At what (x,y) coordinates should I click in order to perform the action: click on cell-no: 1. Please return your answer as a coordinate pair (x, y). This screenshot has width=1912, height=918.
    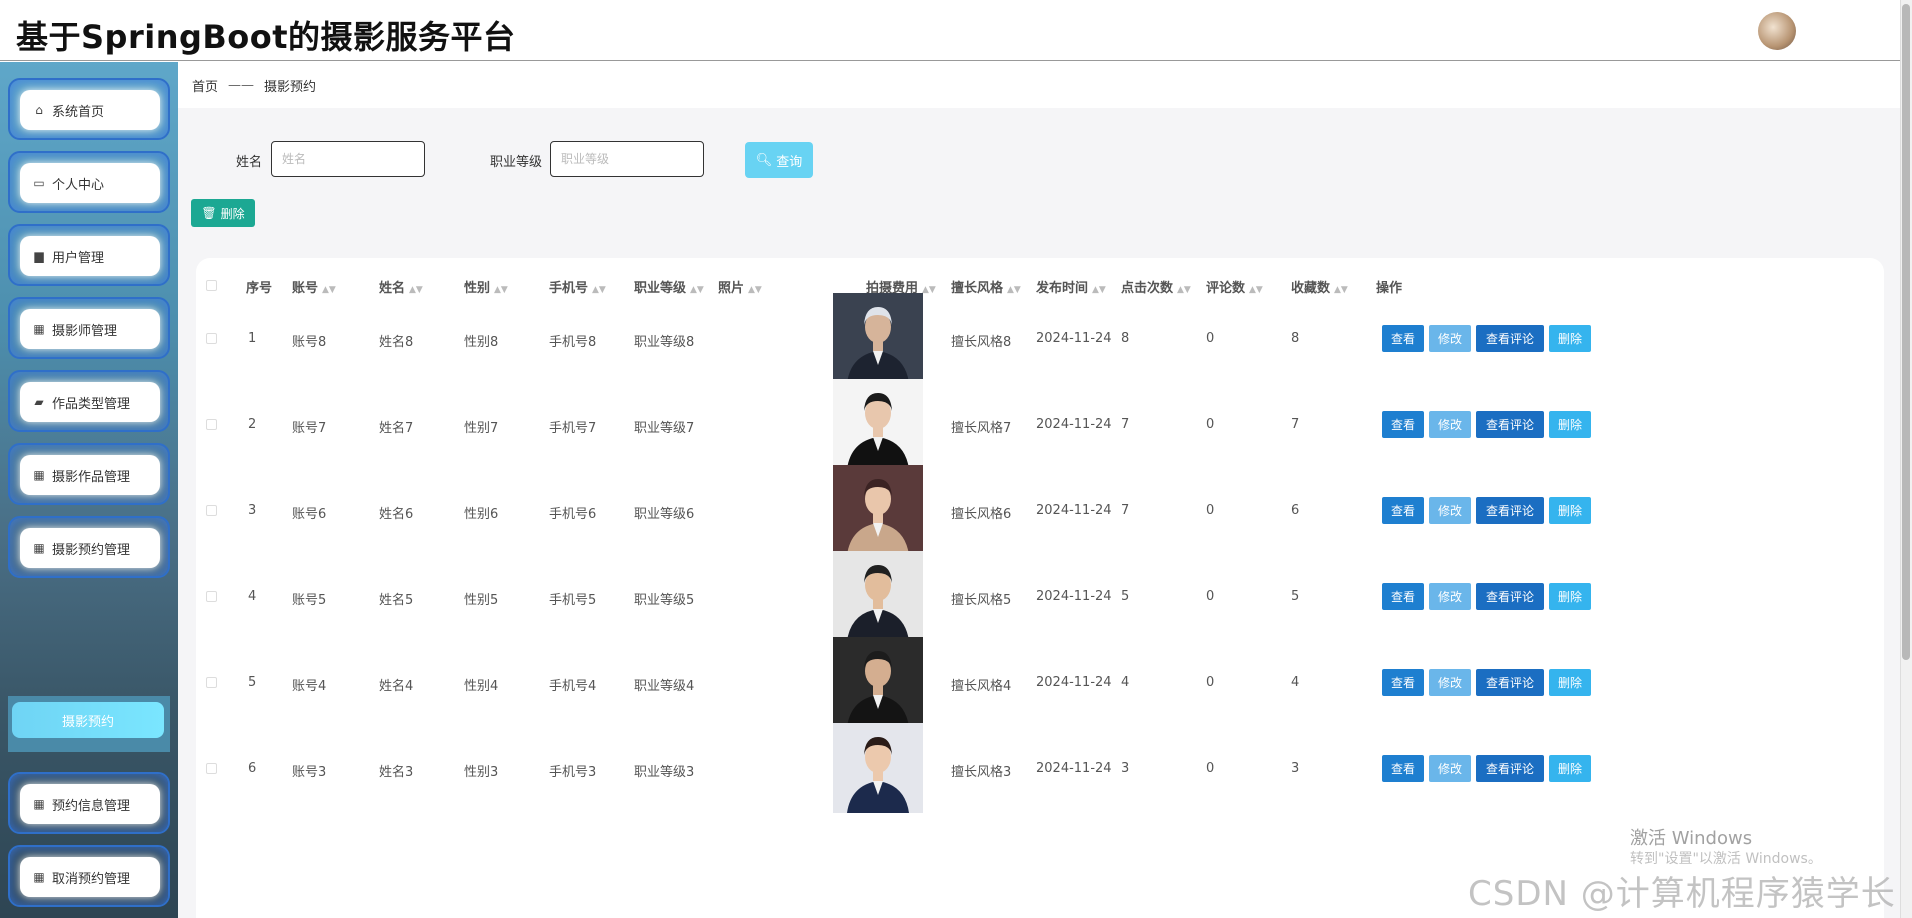
    Looking at the image, I should click on (252, 338).